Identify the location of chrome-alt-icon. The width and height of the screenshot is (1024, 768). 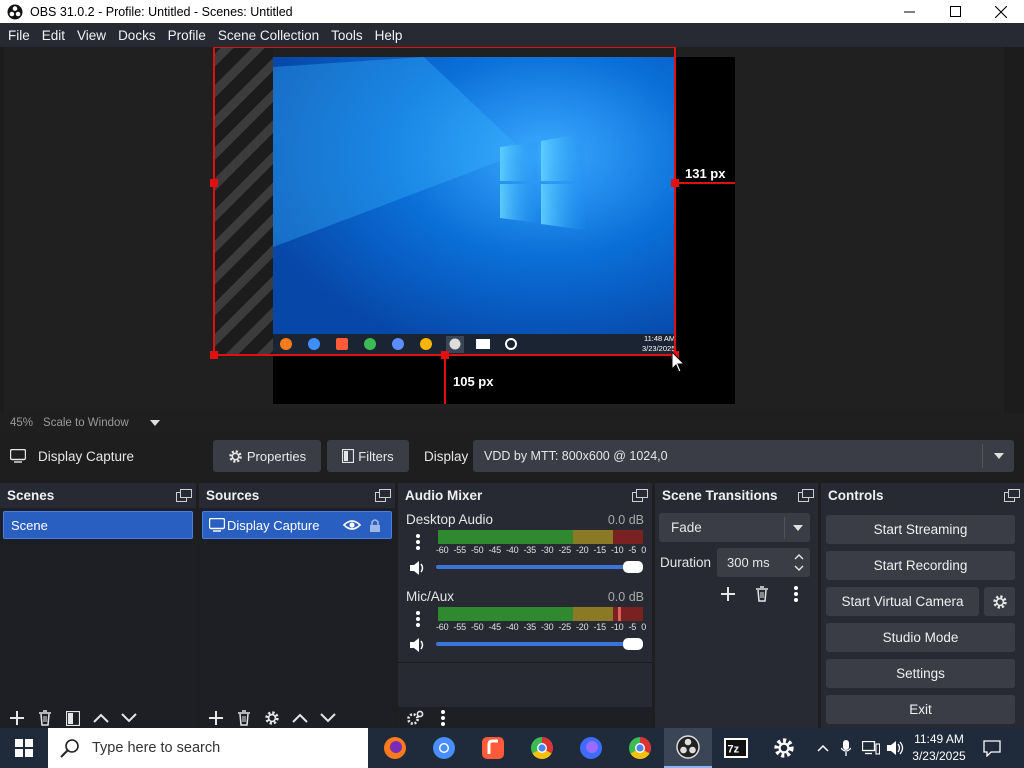
(640, 748).